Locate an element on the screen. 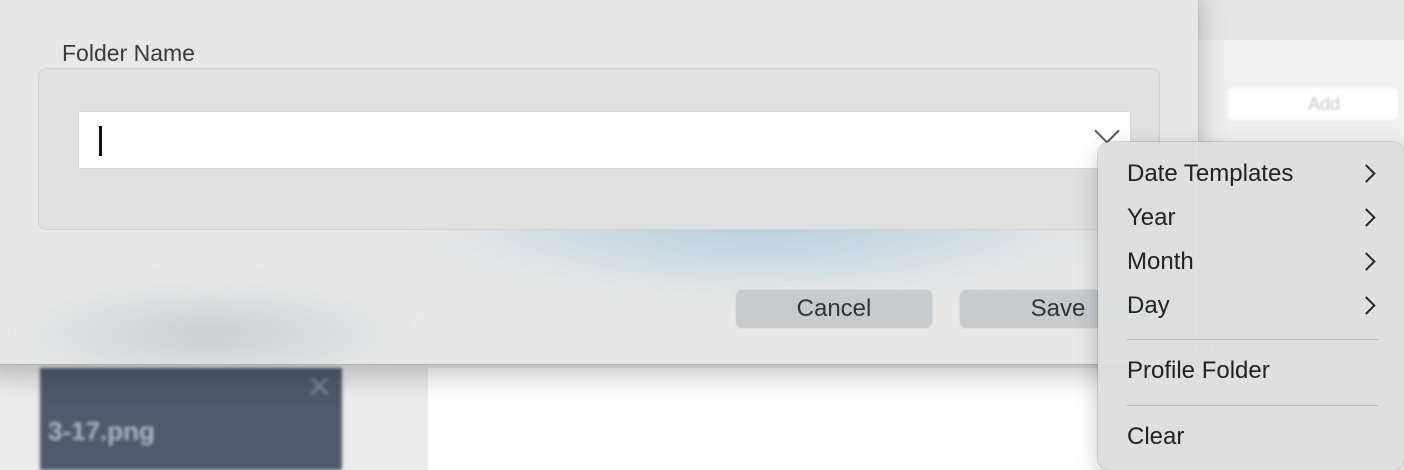  menu-item-month: Month is located at coordinates (1251, 262).